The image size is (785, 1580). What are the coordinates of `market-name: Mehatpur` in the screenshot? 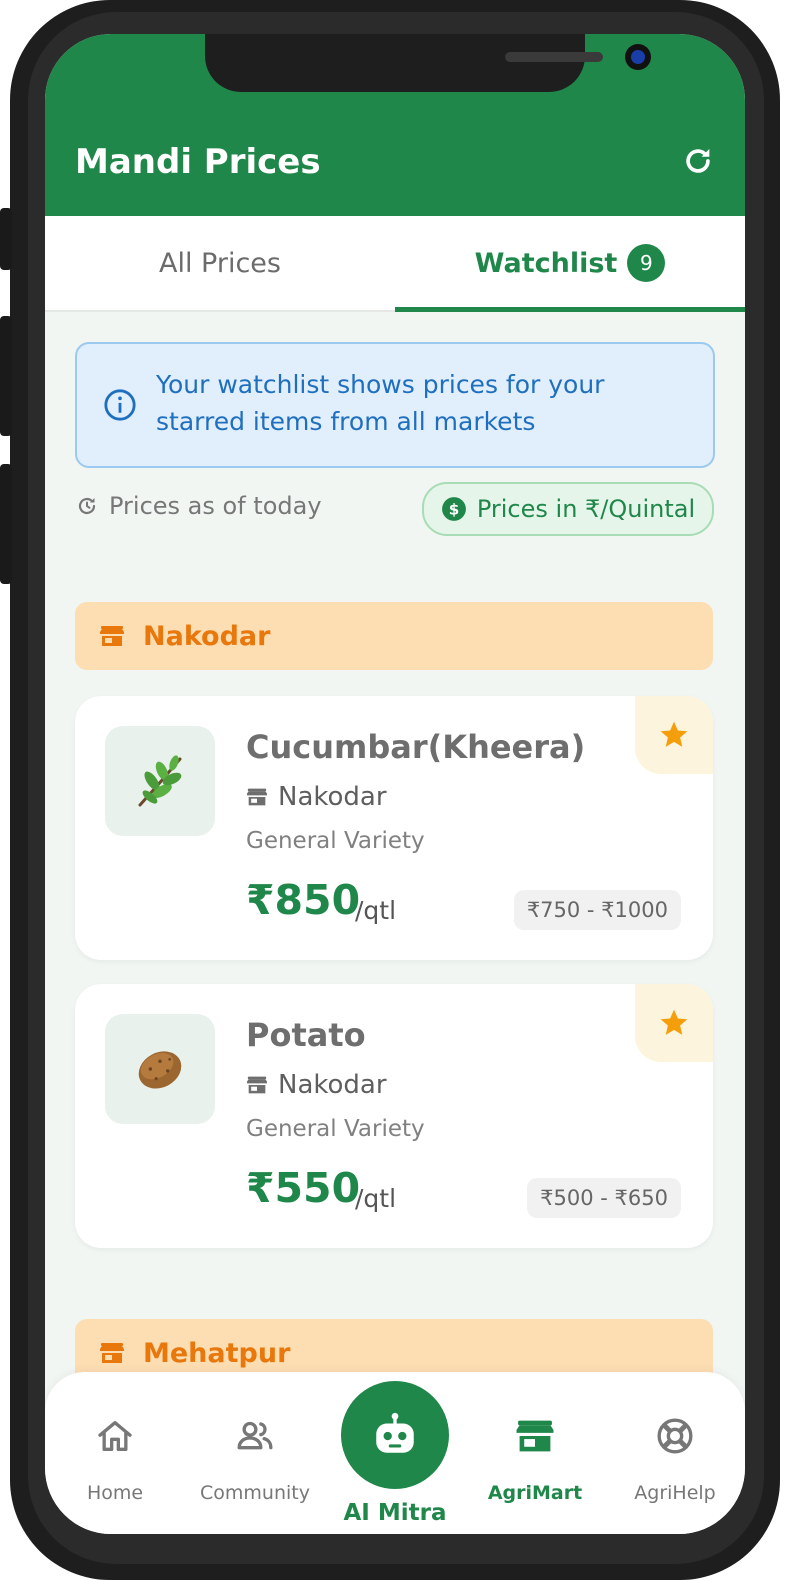 It's located at (217, 1353).